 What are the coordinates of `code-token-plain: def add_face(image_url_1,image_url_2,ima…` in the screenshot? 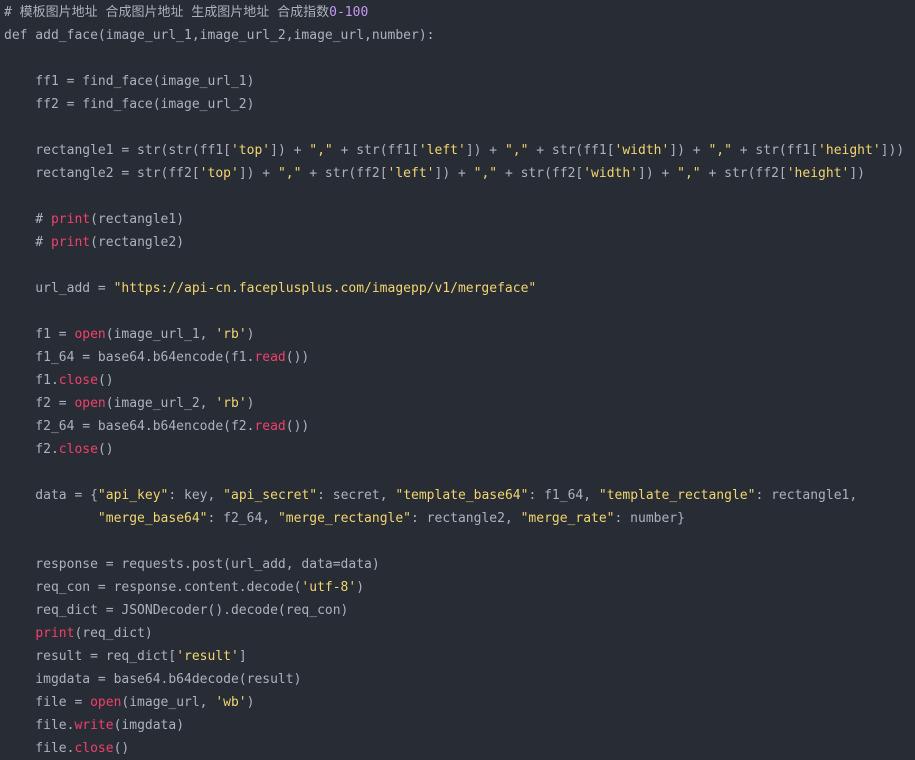 It's located at (219, 35).